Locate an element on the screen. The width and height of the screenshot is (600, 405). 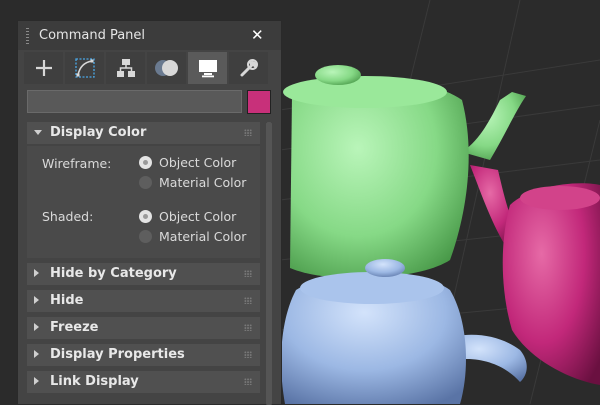
rollout-label: Hide by Category is located at coordinates (113, 273).